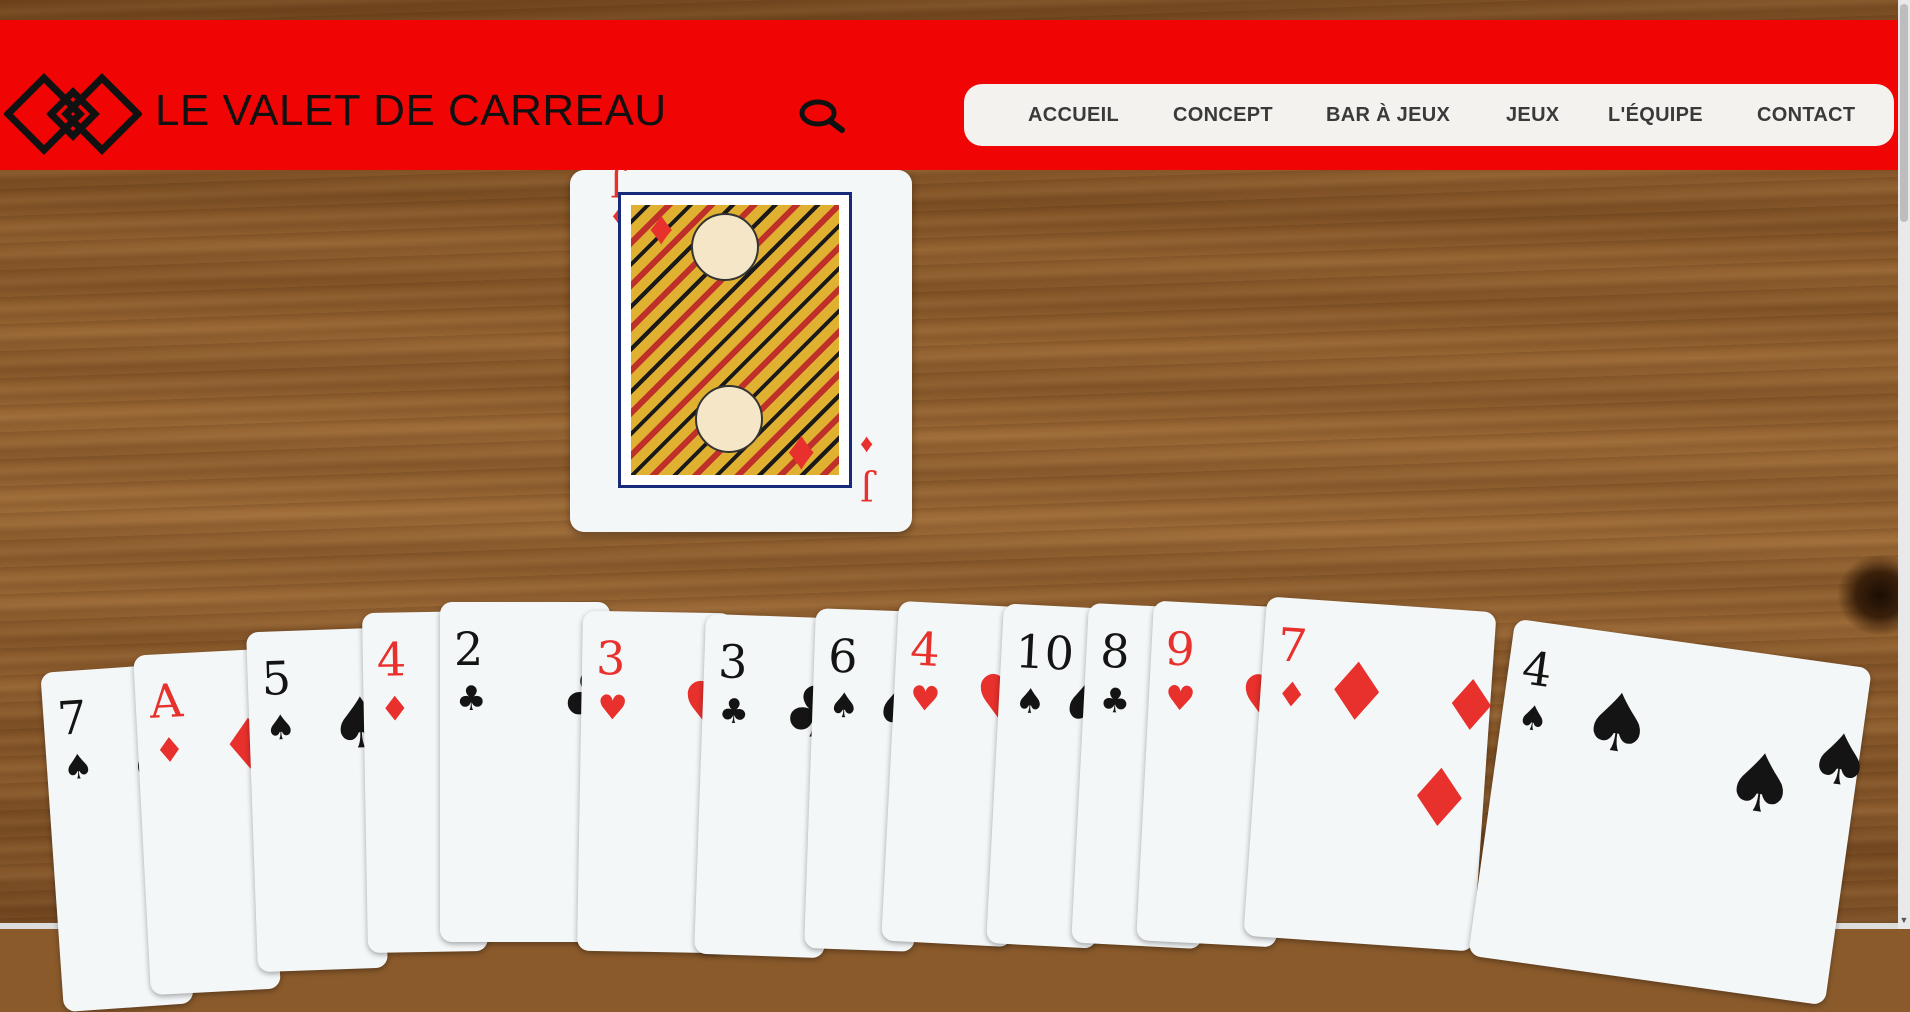  What do you see at coordinates (1904, 113) in the screenshot?
I see `scrollbar-thumb` at bounding box center [1904, 113].